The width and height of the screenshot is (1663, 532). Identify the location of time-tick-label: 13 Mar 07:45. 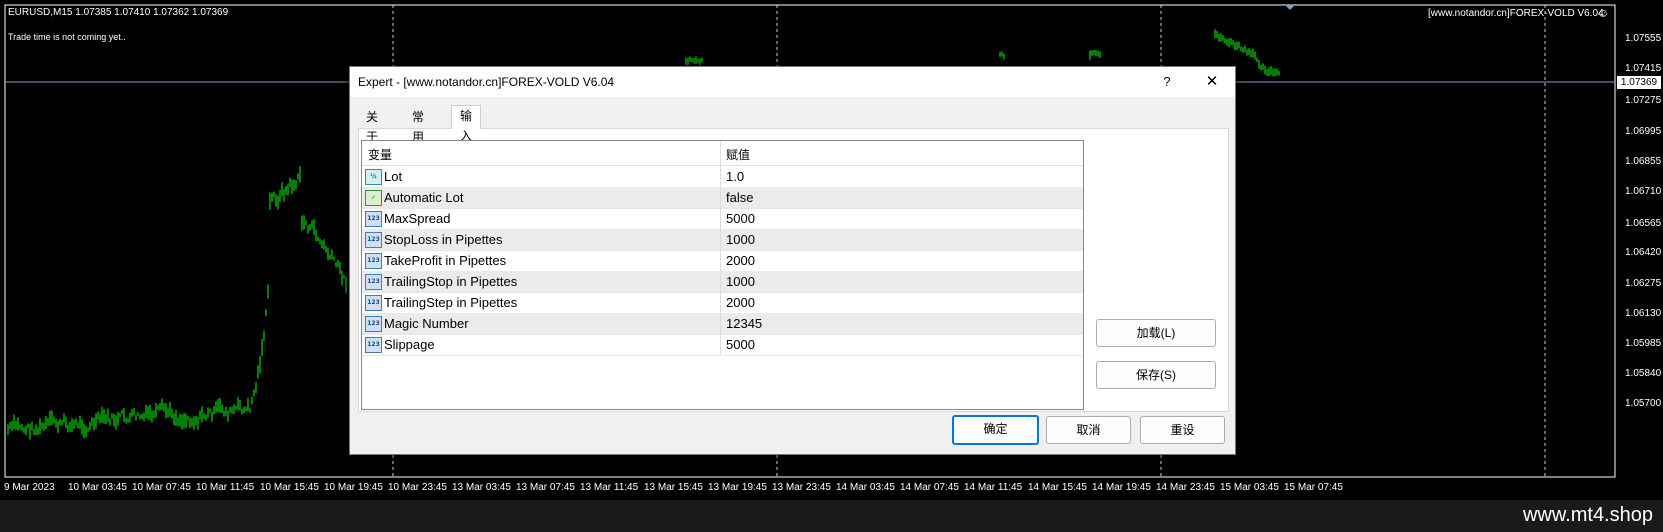
(545, 487).